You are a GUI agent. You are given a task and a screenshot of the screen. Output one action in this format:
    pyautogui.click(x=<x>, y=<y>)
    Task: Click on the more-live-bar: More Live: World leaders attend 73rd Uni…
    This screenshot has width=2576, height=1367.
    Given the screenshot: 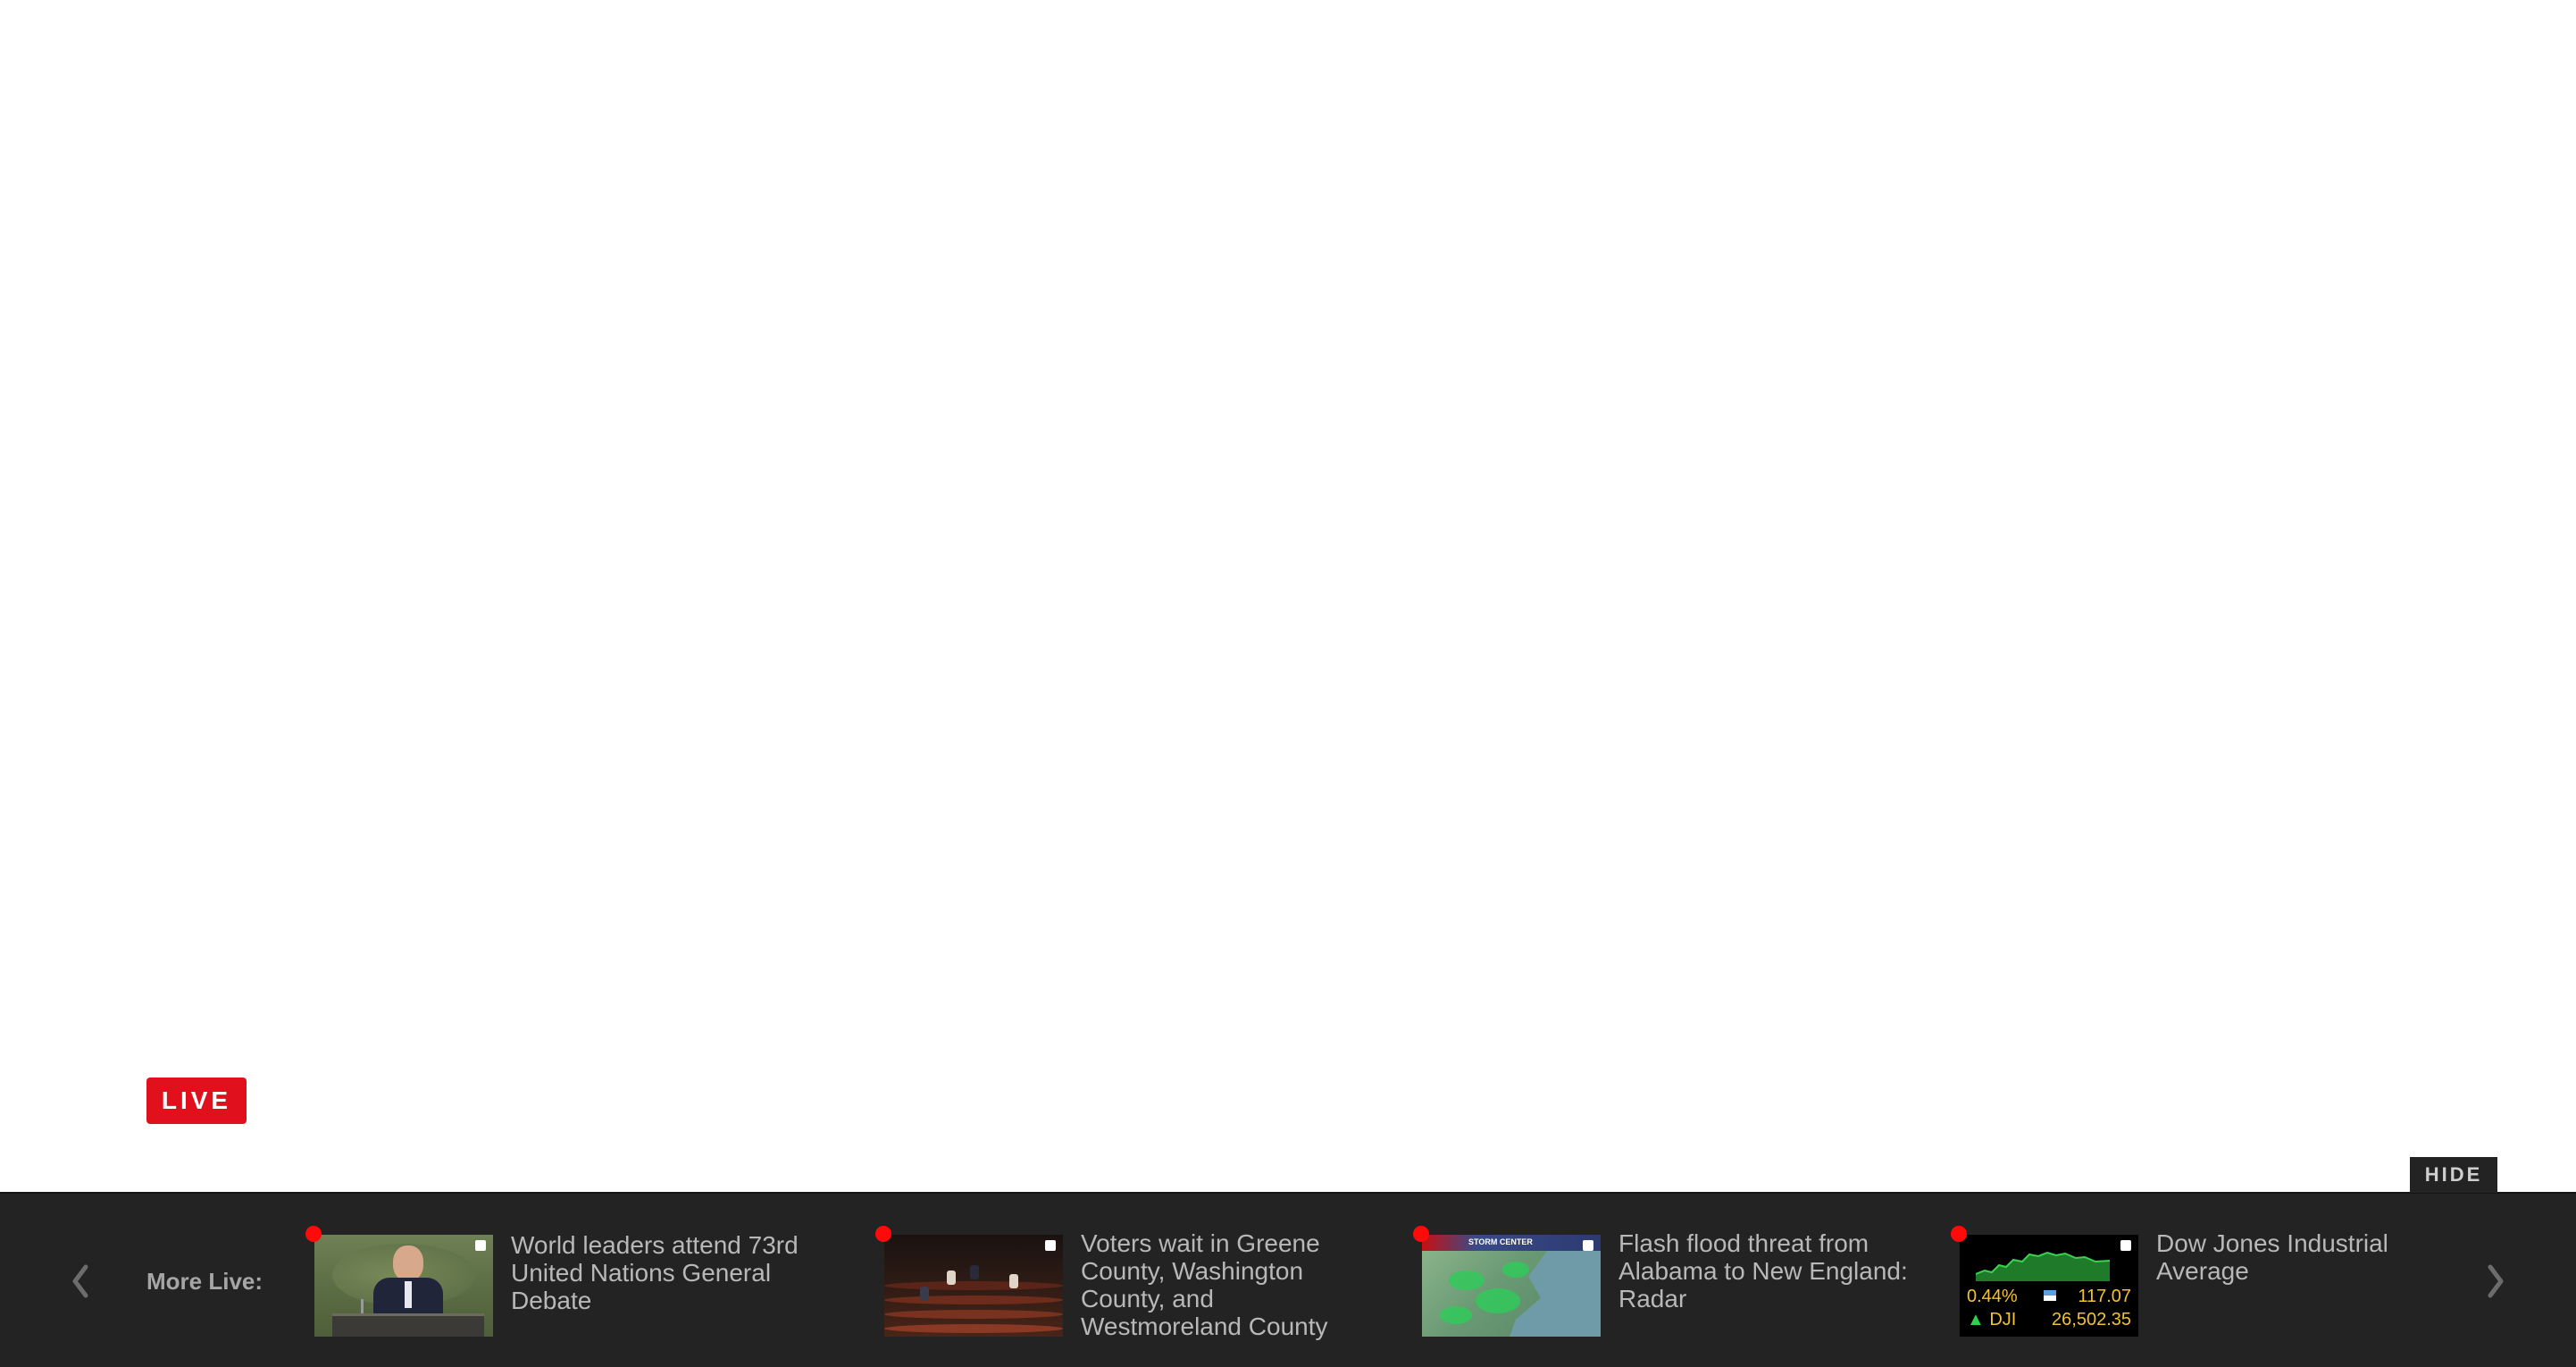 What is the action you would take?
    pyautogui.click(x=1288, y=1279)
    